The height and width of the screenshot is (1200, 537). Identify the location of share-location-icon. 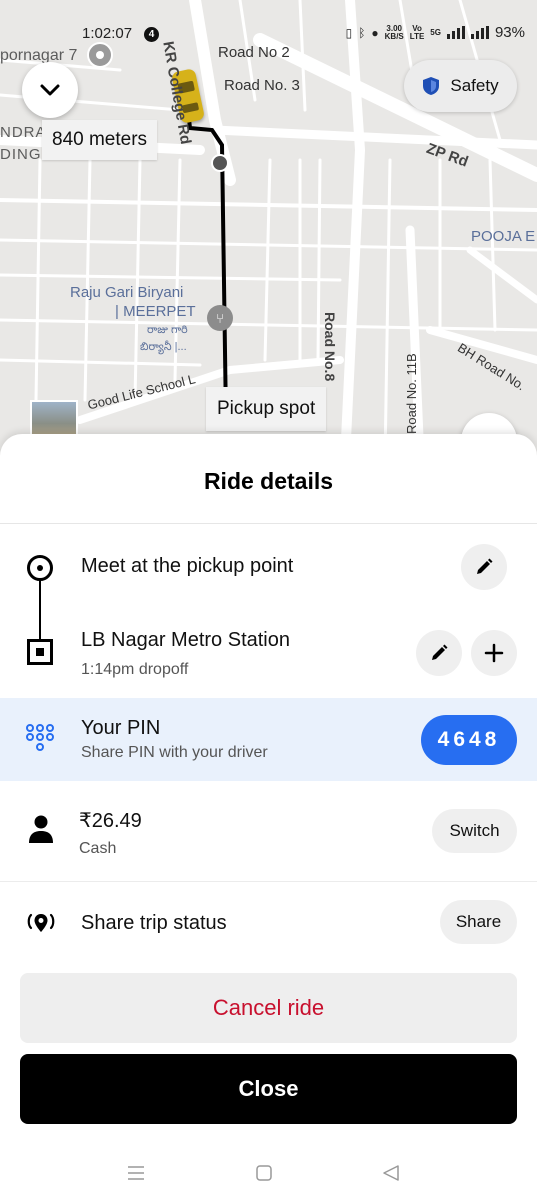
(41, 922).